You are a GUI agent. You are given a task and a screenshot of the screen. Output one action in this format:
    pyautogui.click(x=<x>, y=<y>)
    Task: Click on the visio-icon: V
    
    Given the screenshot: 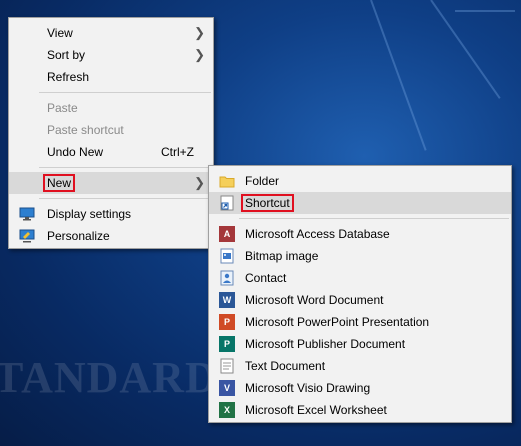 What is the action you would take?
    pyautogui.click(x=227, y=388)
    